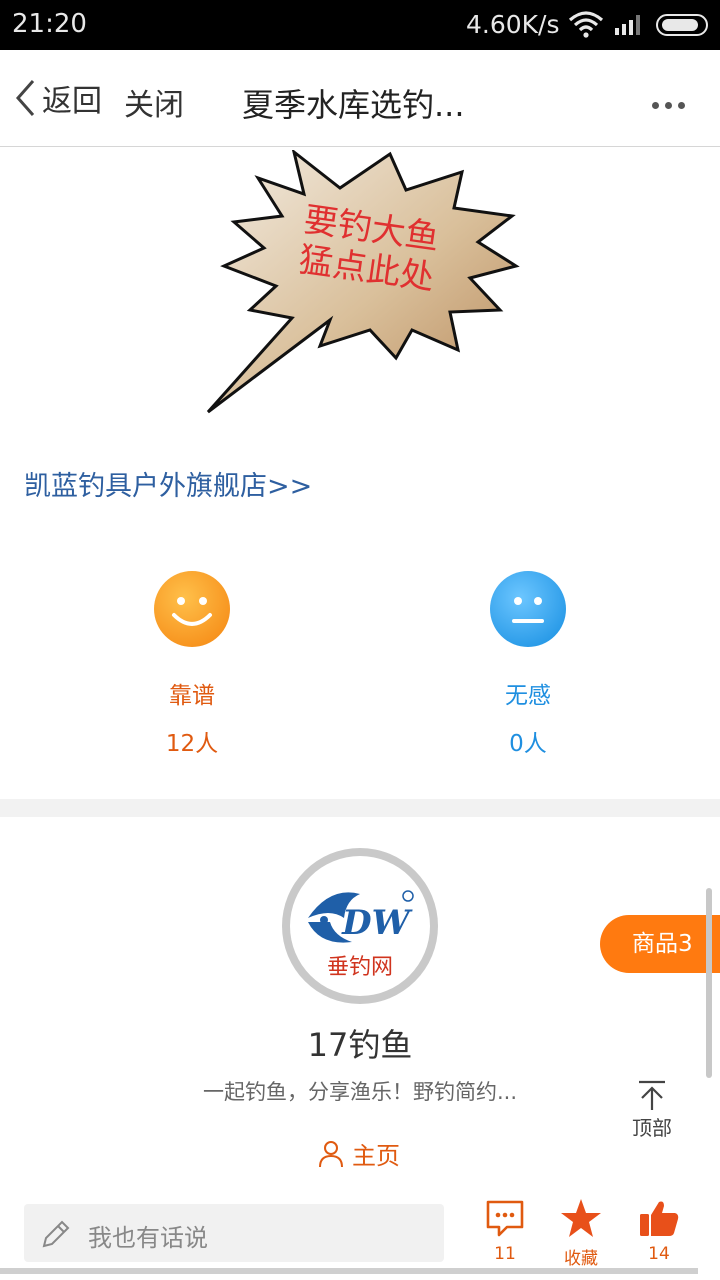 The width and height of the screenshot is (720, 1280). I want to click on comment-placeholder: 我也有话说, so click(148, 1238).